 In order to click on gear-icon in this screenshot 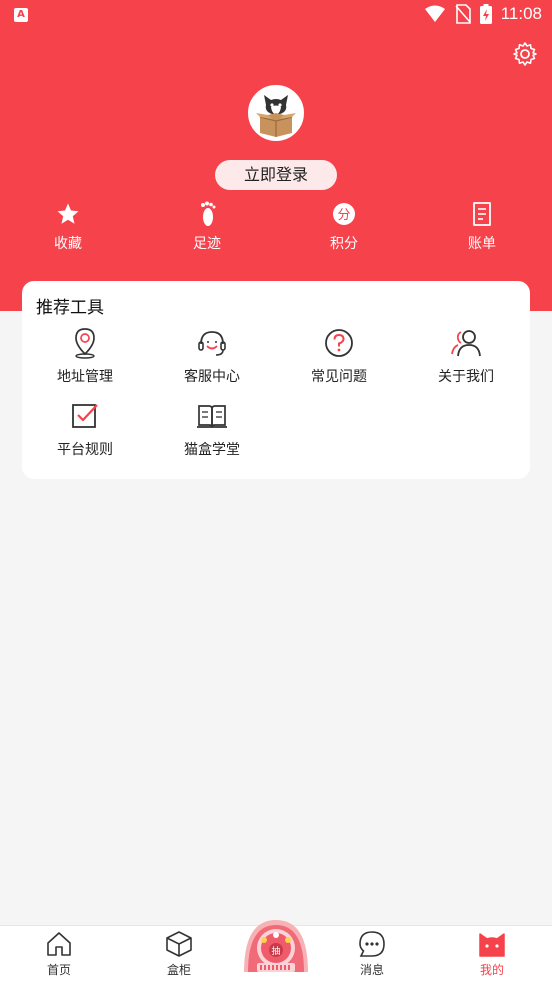, I will do `click(525, 54)`.